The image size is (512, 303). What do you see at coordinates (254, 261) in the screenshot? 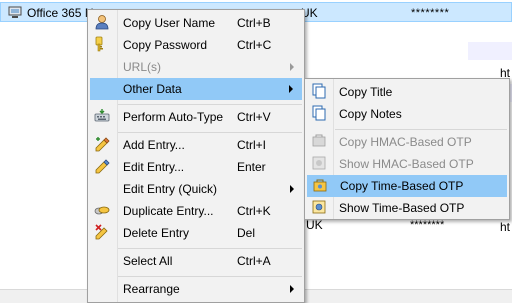
I see `menu-item-shortcut: Ctrl+A` at bounding box center [254, 261].